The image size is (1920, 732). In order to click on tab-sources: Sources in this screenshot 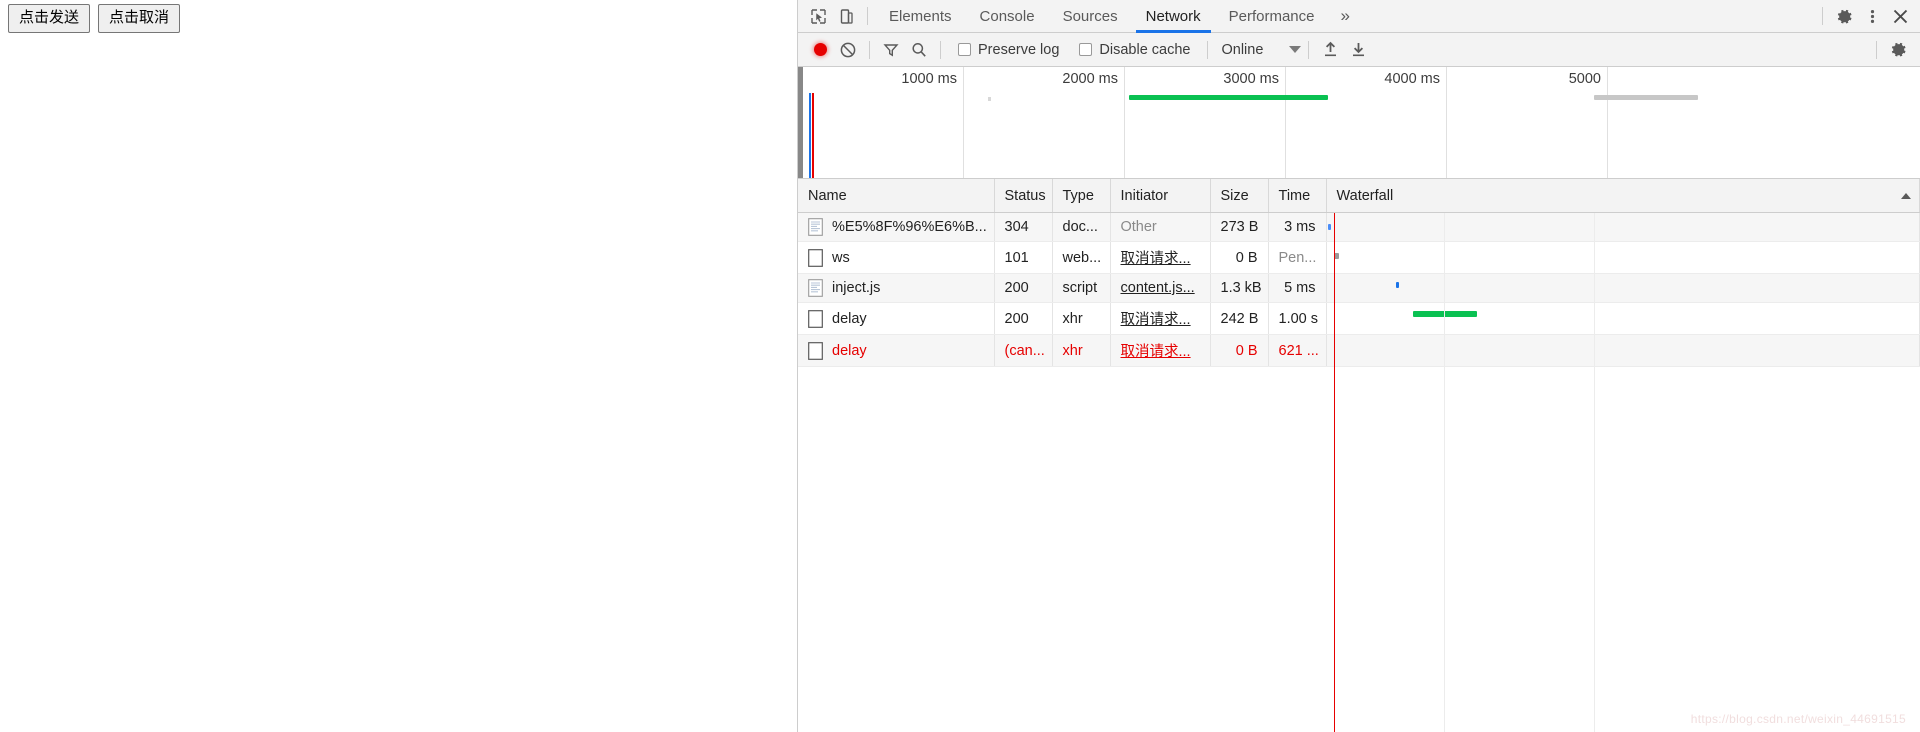, I will do `click(1090, 16)`.